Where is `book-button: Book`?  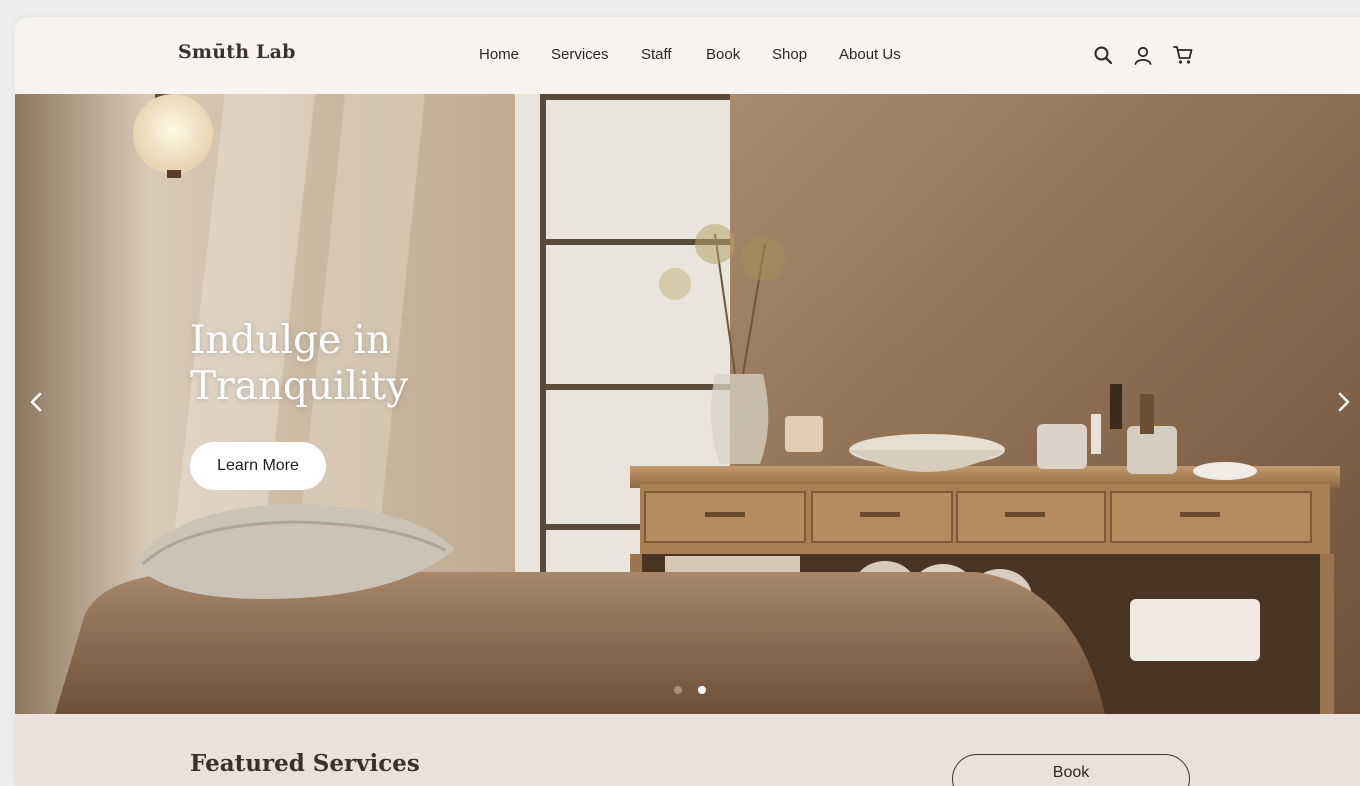 book-button: Book is located at coordinates (1071, 770).